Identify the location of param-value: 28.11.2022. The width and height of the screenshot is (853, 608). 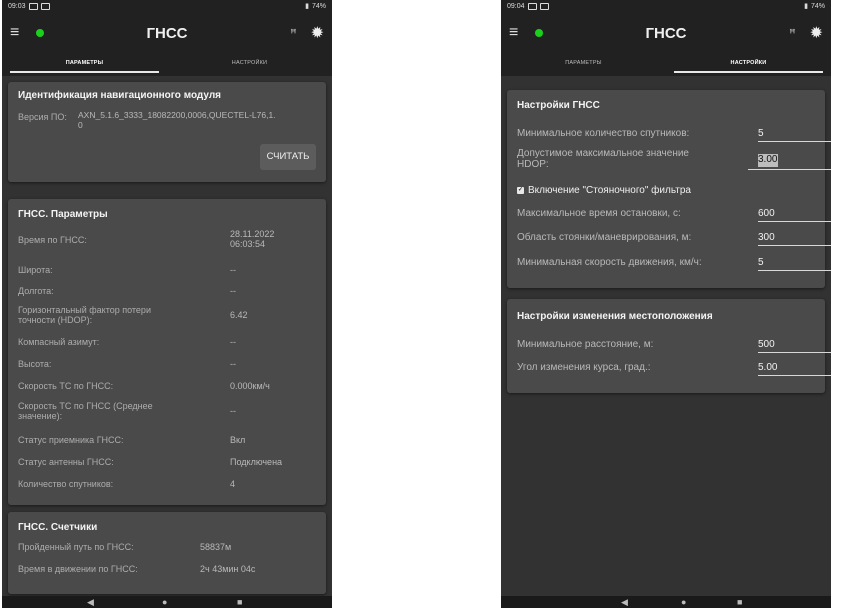
(252, 234).